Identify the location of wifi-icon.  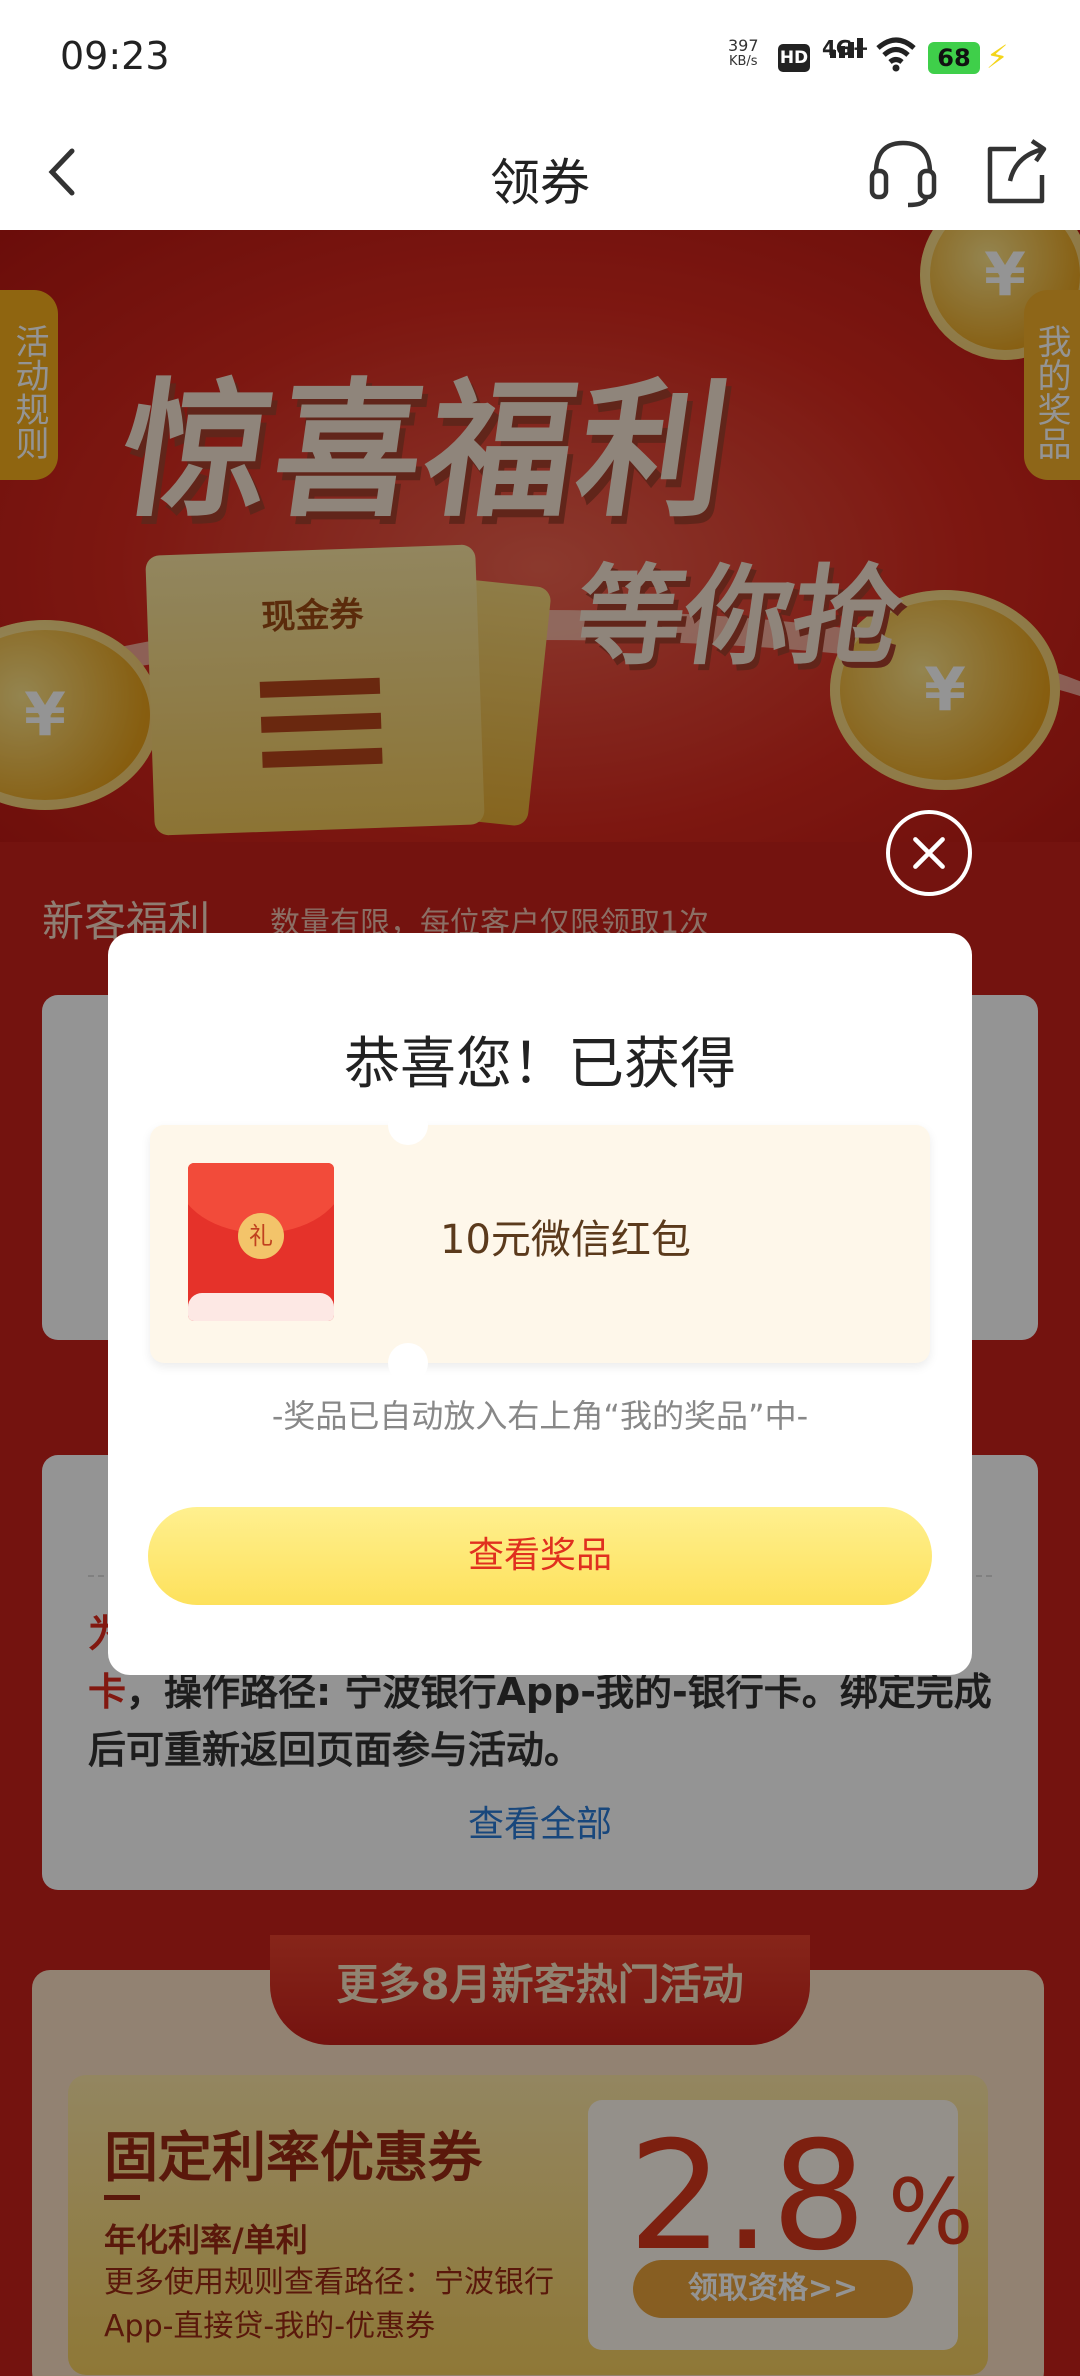
(896, 54).